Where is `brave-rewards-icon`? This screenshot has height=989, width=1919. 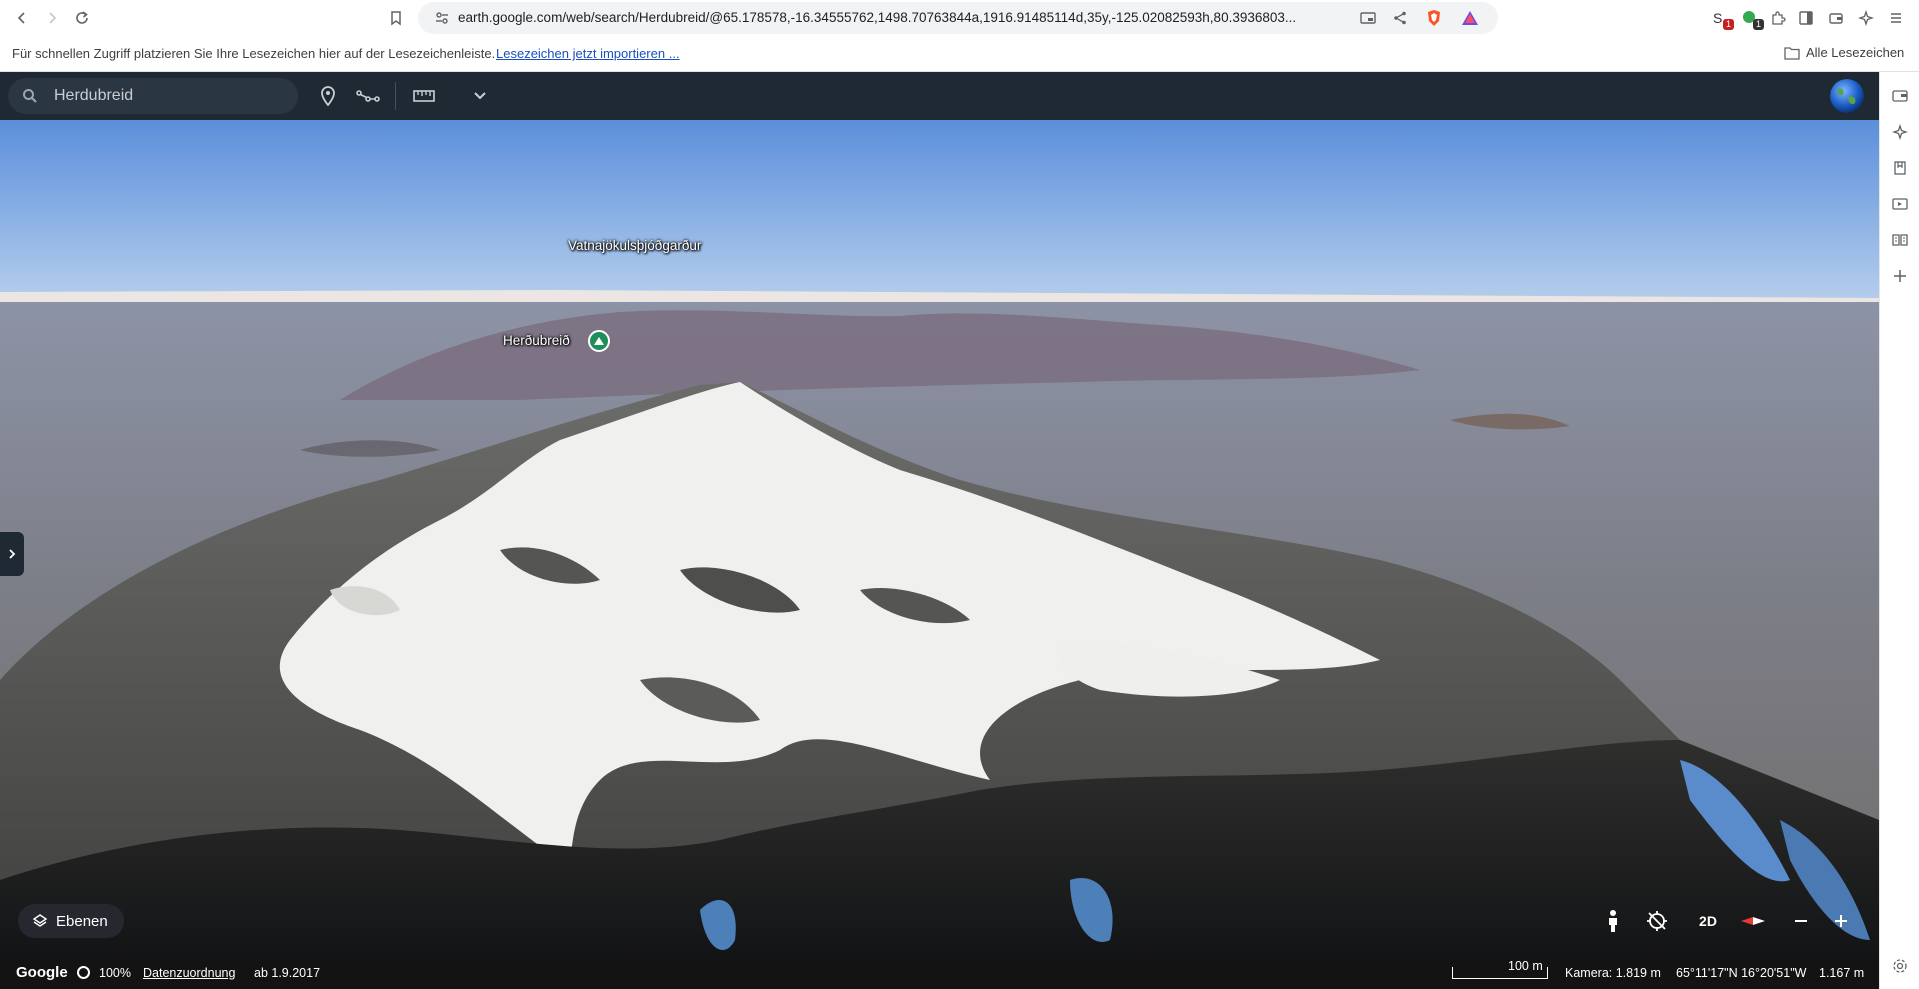
brave-rewards-icon is located at coordinates (1470, 18).